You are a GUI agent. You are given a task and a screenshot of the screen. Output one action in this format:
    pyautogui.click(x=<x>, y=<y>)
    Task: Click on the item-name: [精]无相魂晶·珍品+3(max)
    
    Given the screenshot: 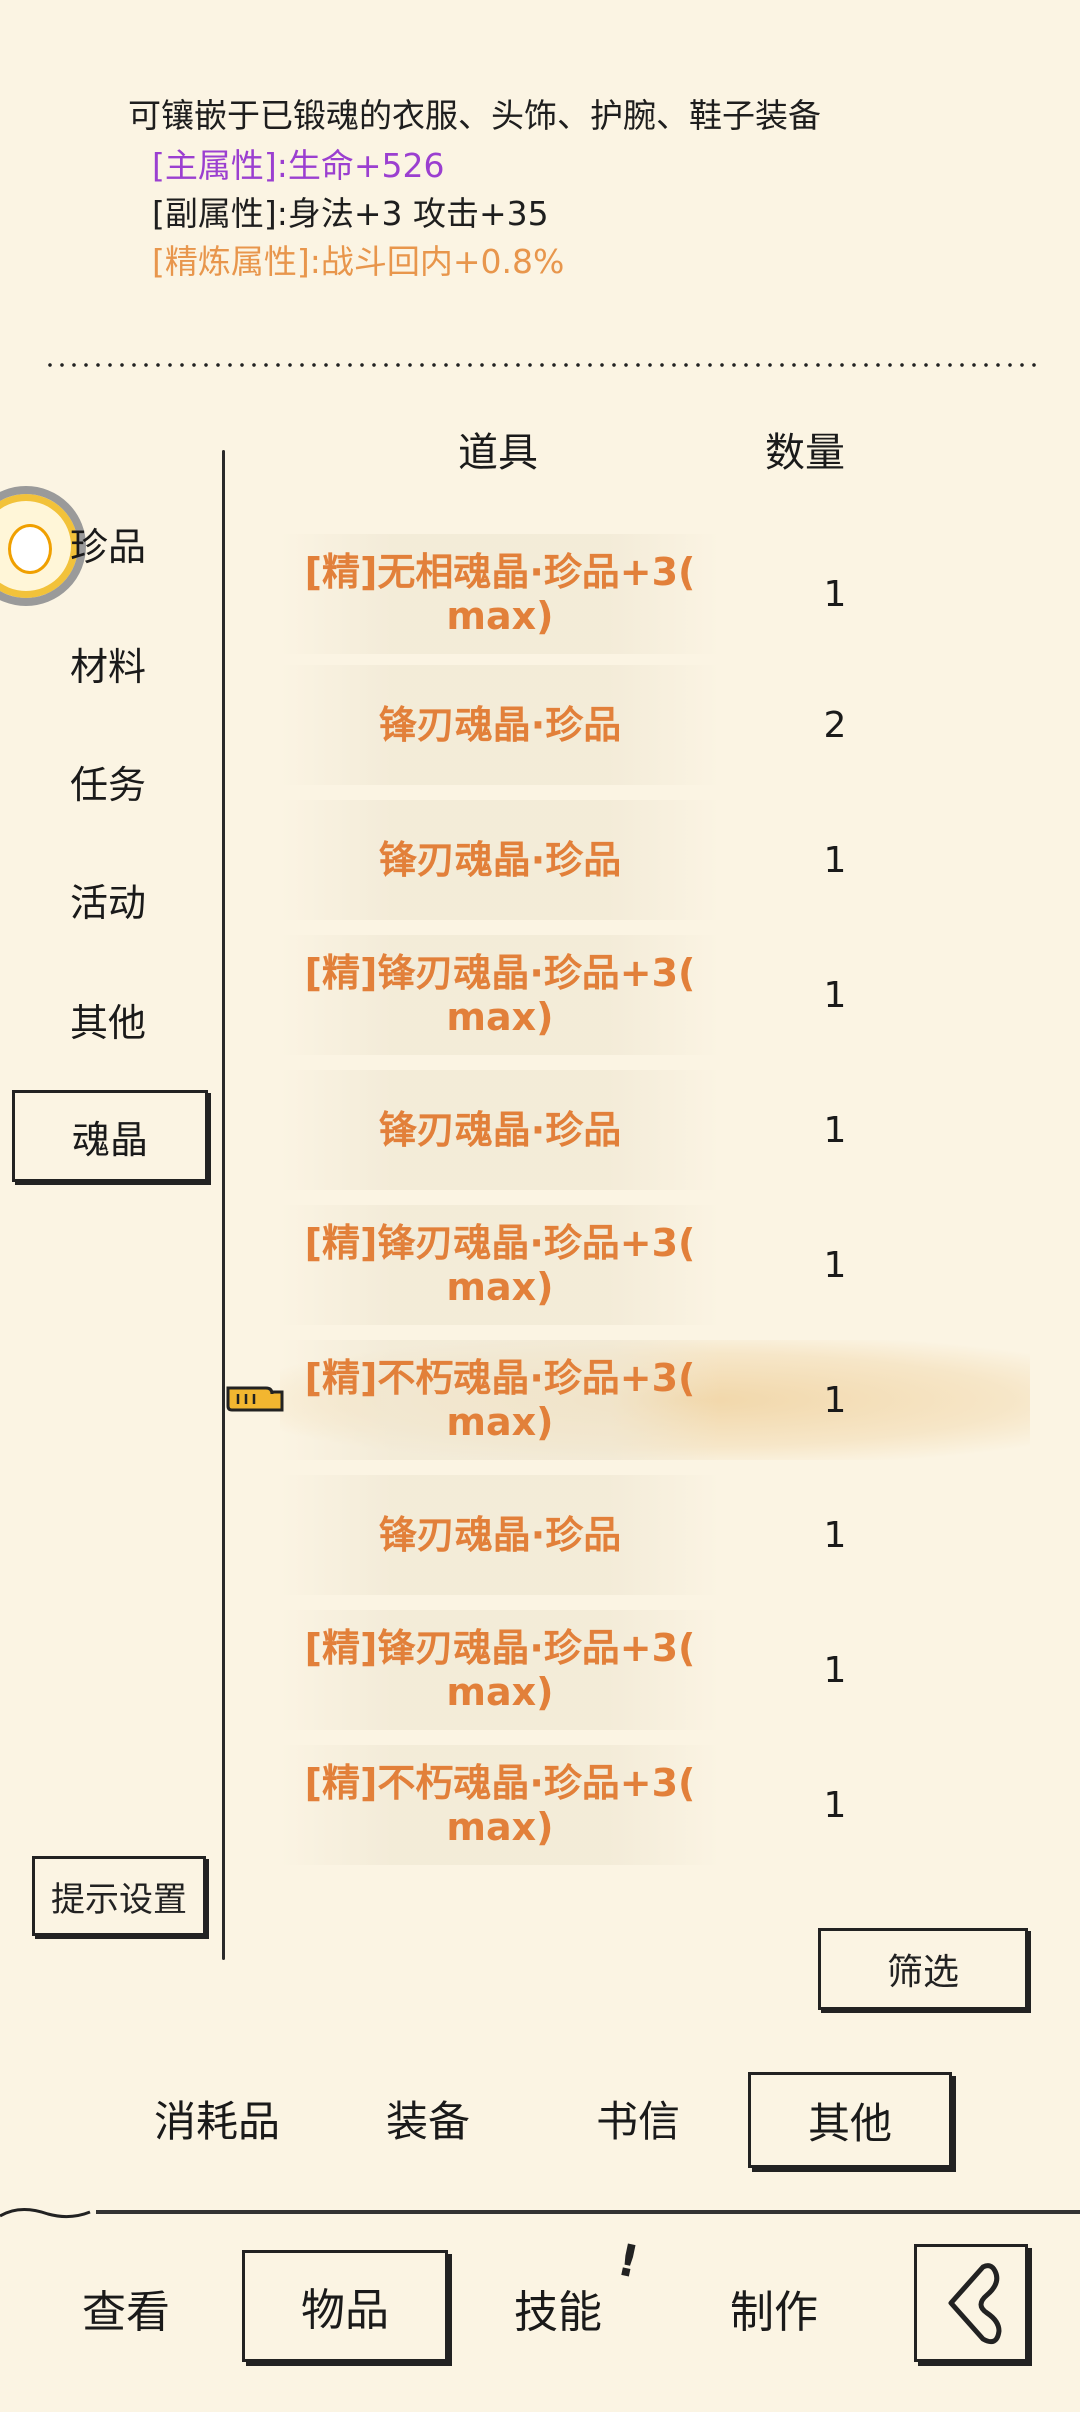 What is the action you would take?
    pyautogui.click(x=500, y=594)
    